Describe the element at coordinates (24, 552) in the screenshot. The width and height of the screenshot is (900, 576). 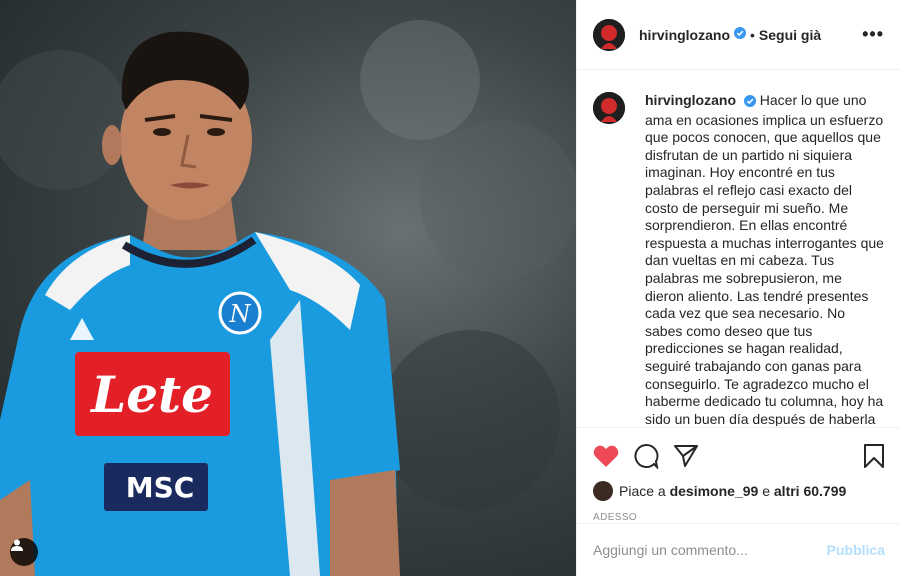
I see `tagged-user-icon` at that location.